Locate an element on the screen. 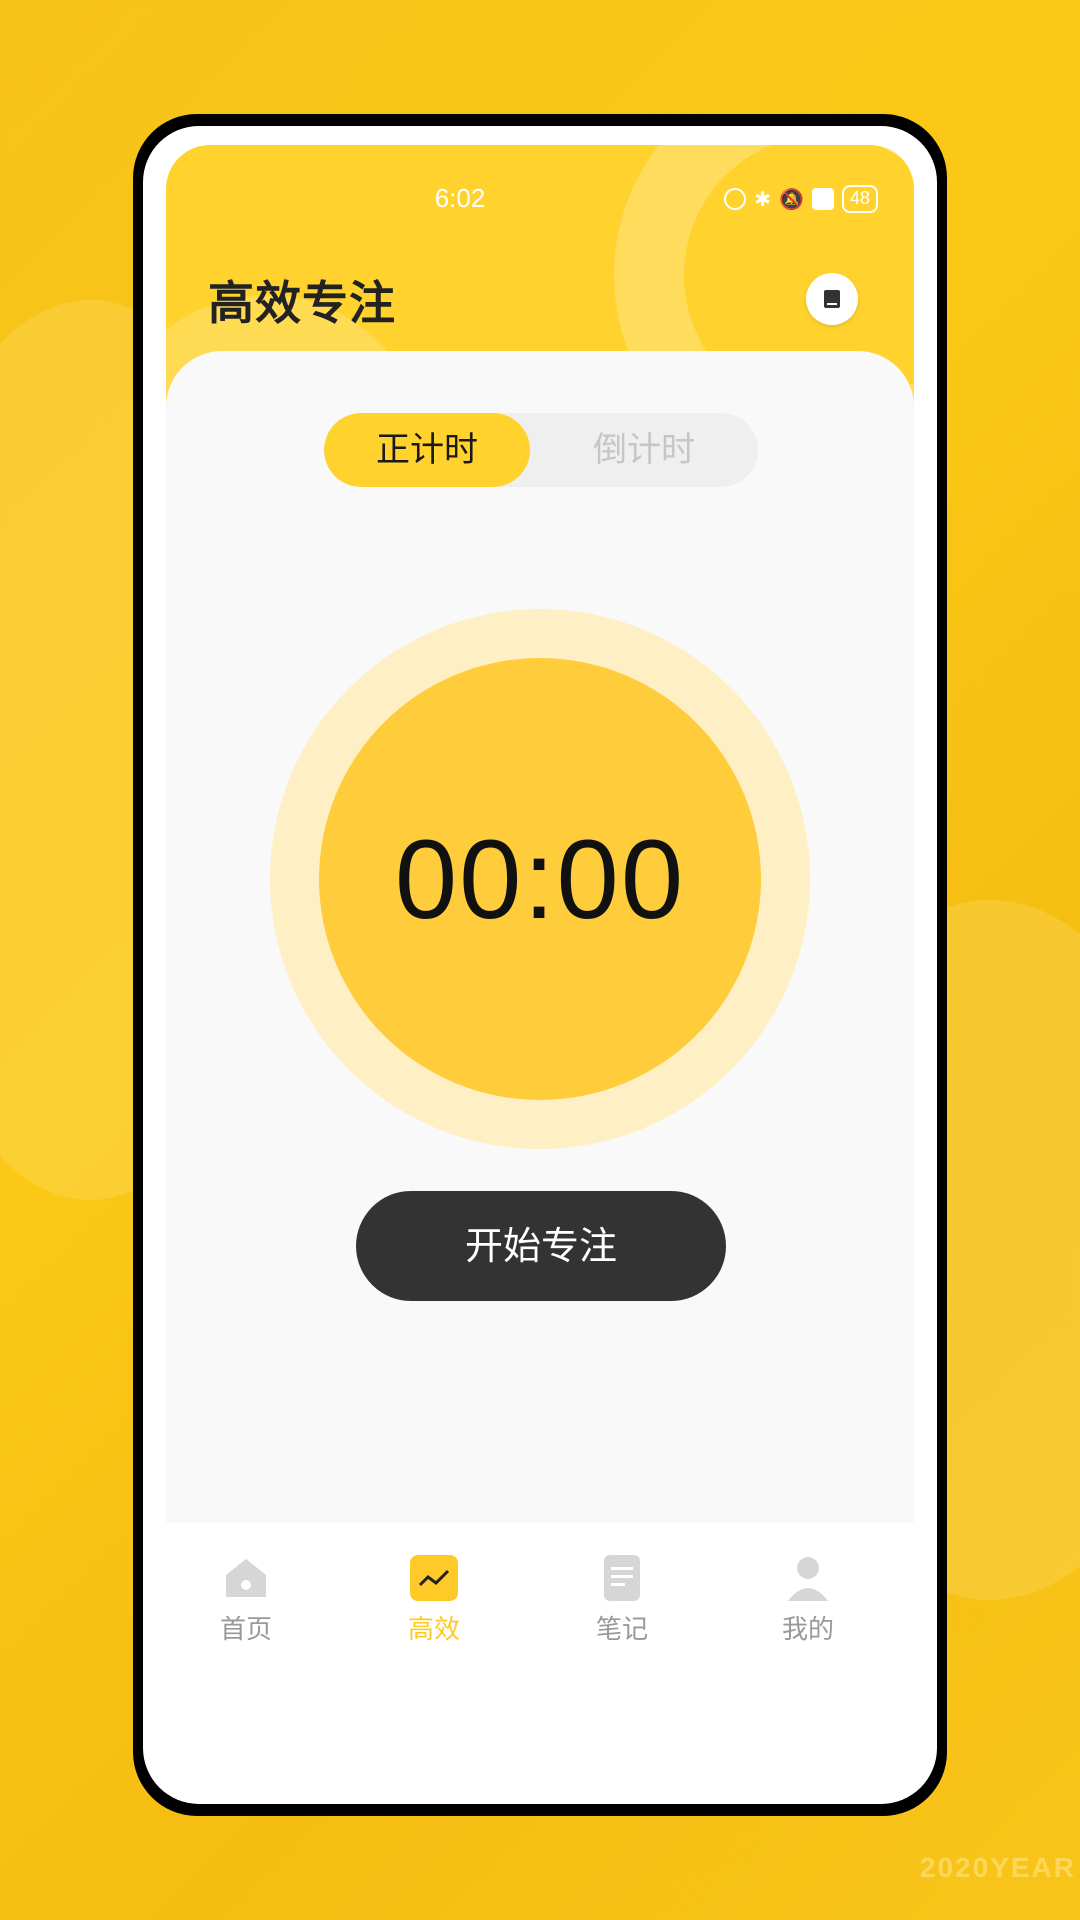 The height and width of the screenshot is (1920, 1080). bottom-tab-bar: 首页 高效 笔记 我的 is located at coordinates (540, 1653).